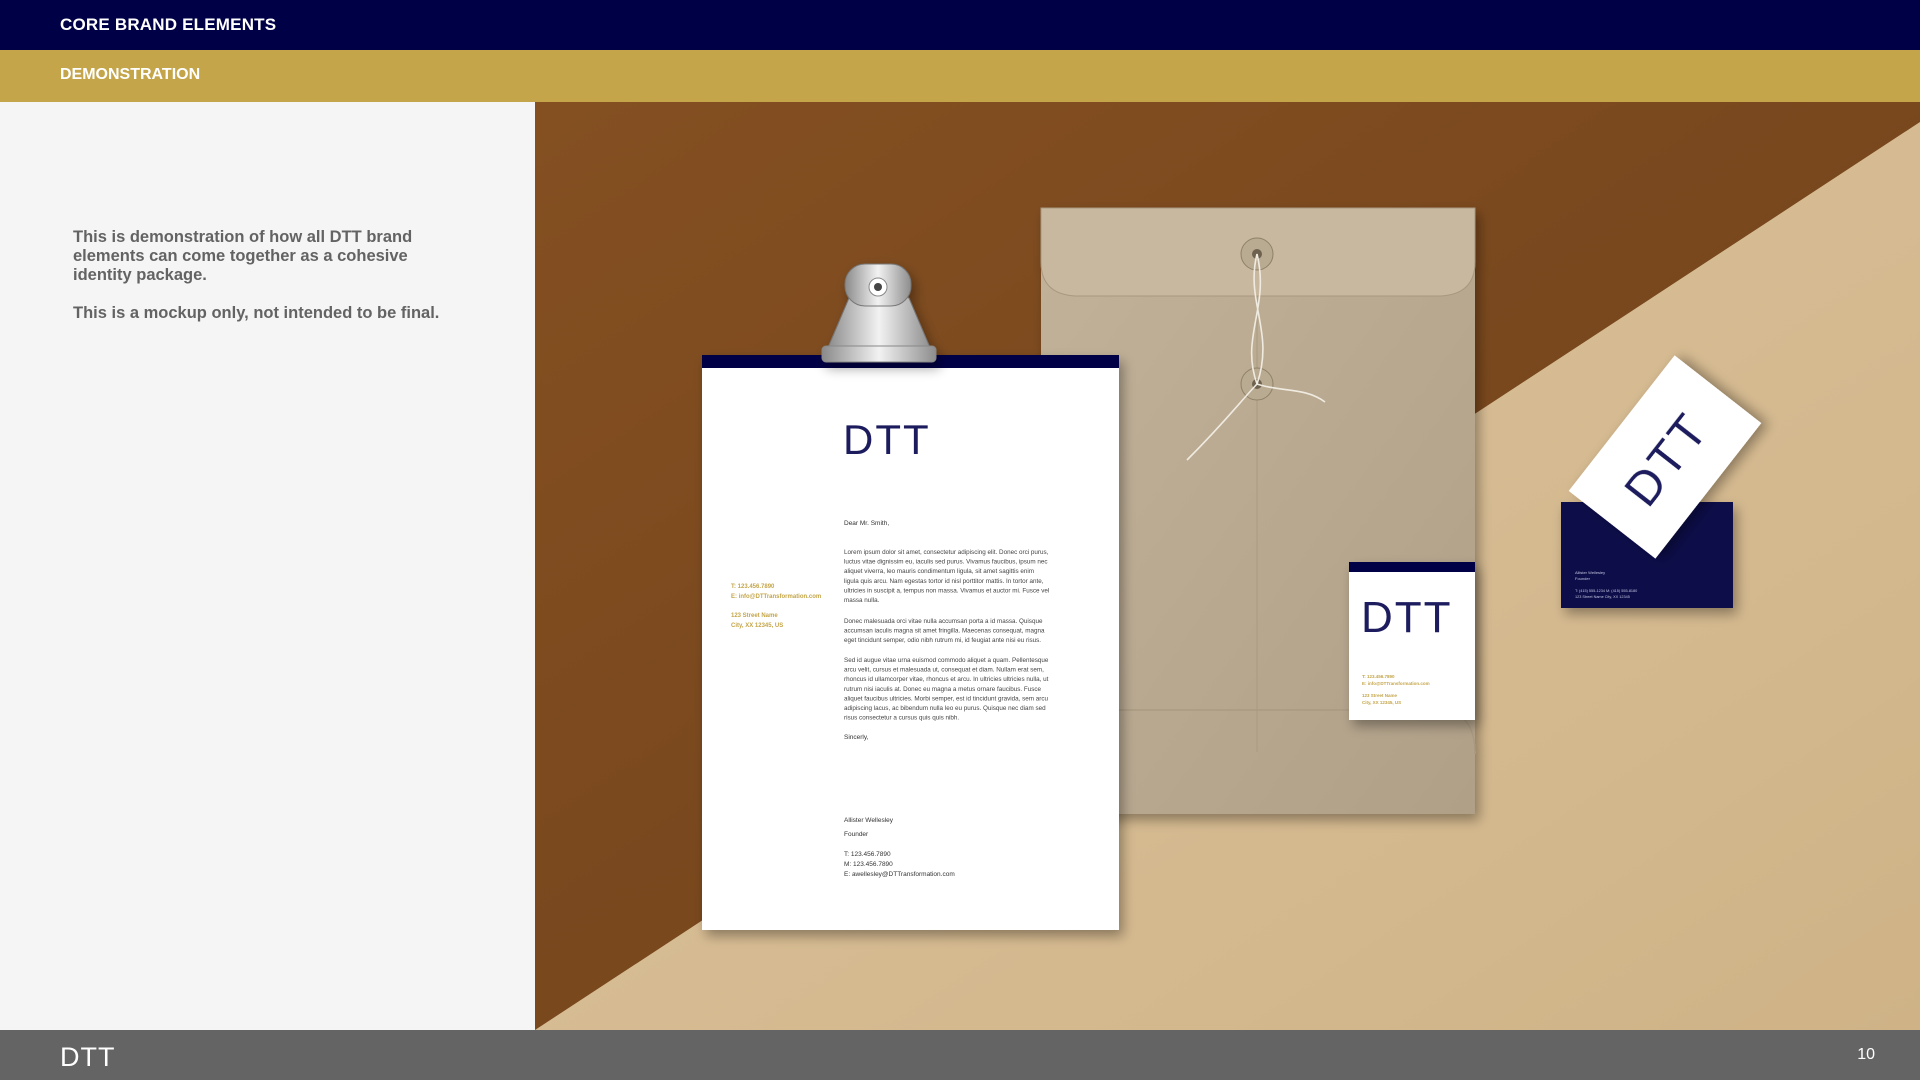  What do you see at coordinates (862, 600) in the screenshot?
I see `letterhead-body-line: massa nulla.` at bounding box center [862, 600].